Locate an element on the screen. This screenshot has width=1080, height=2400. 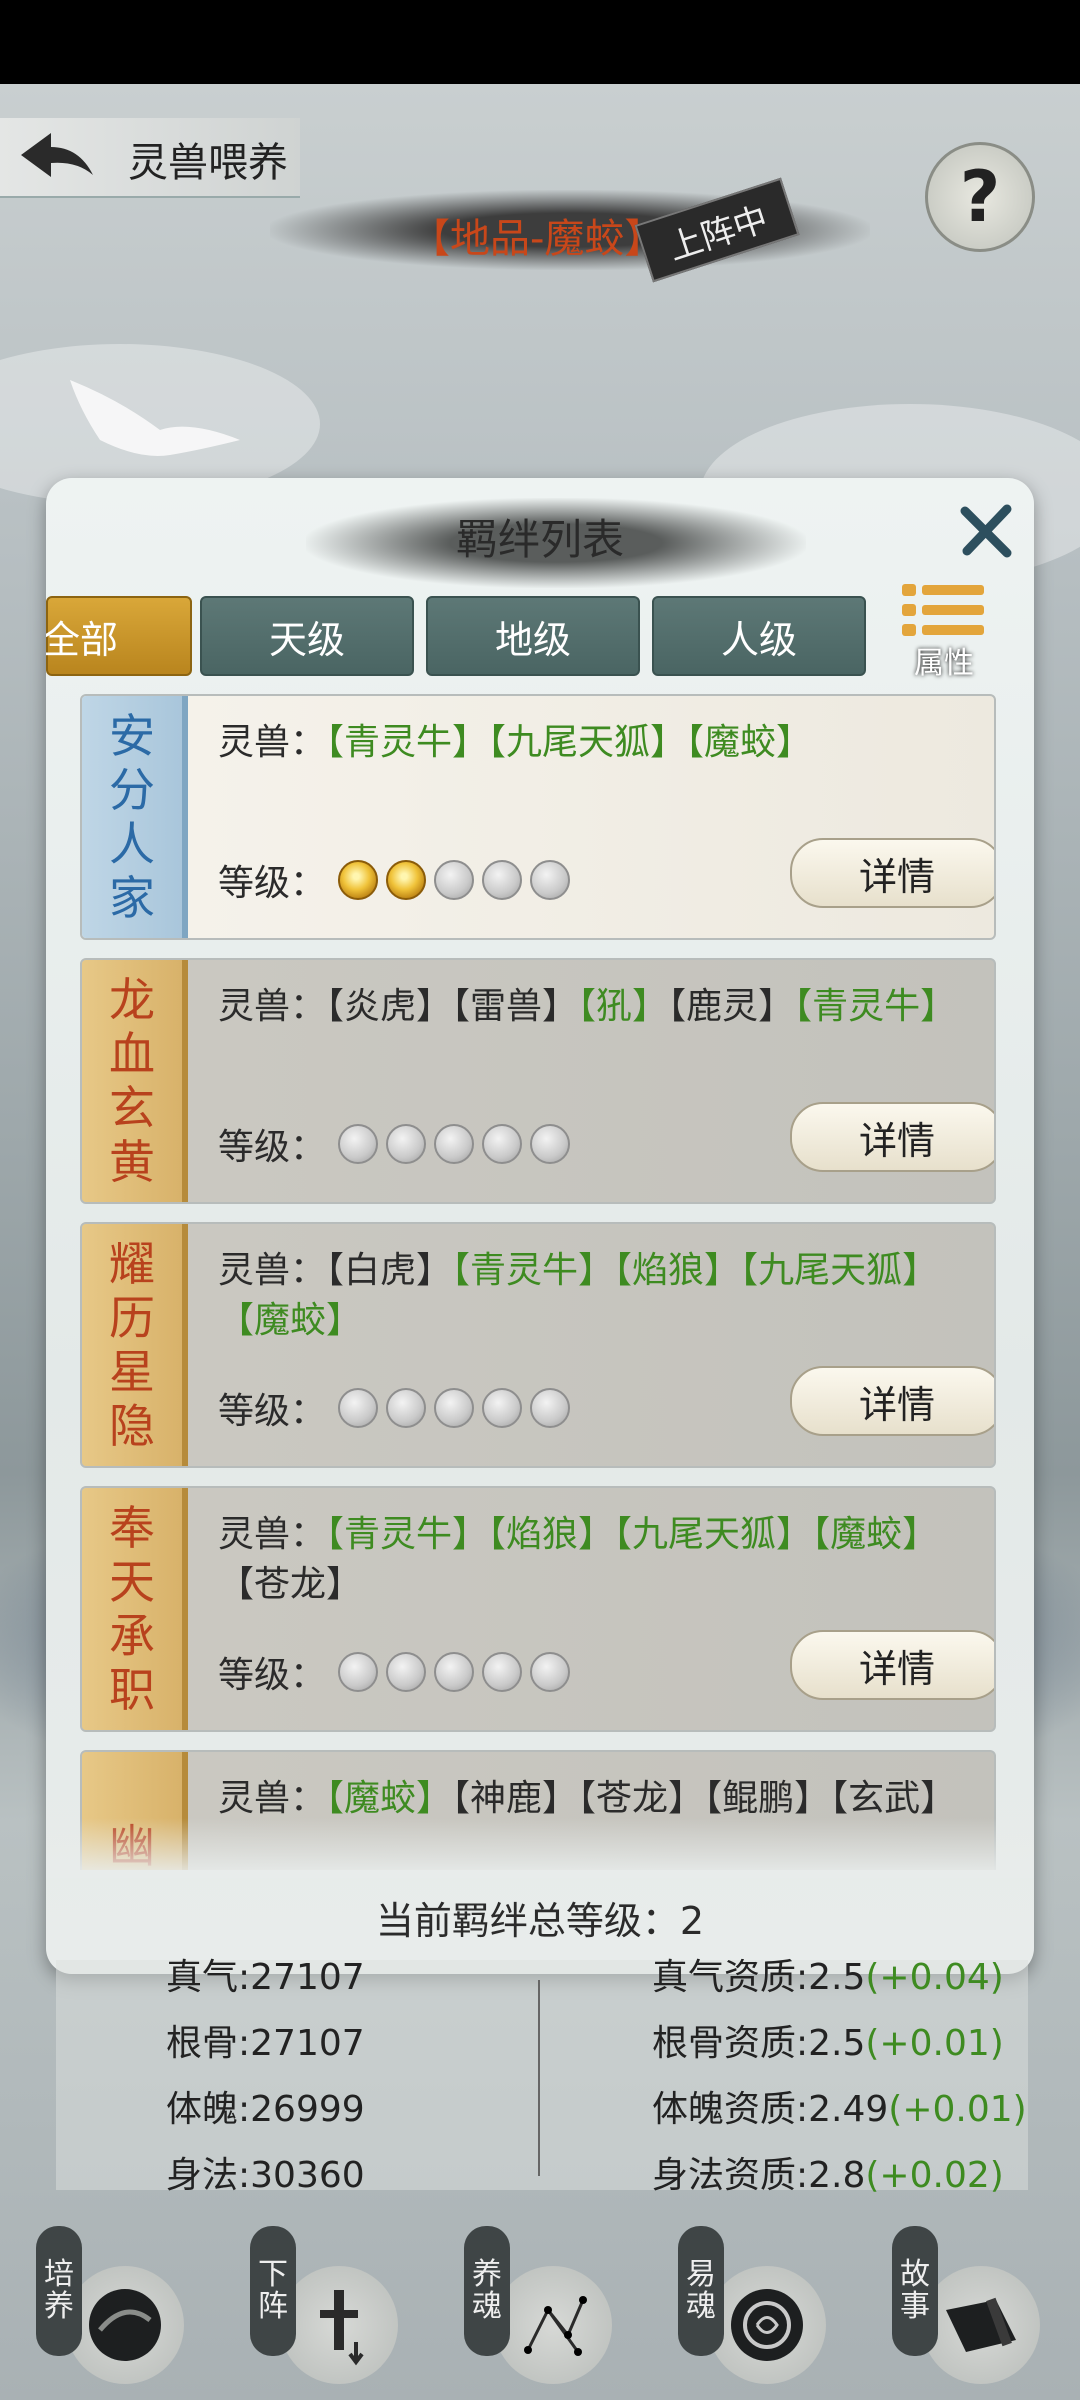
bond-name-char: 黄 is located at coordinates (132, 1162).